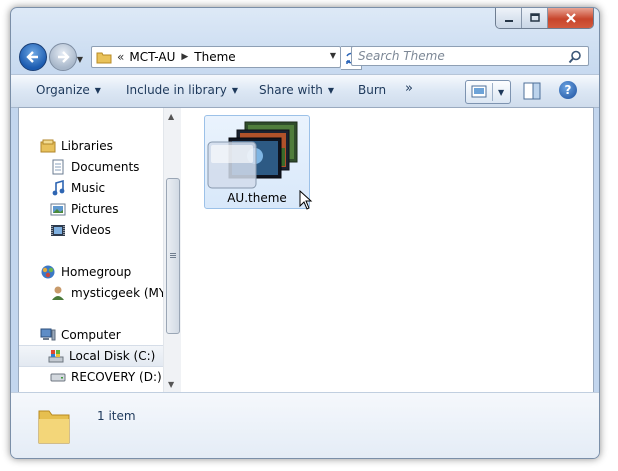  Describe the element at coordinates (479, 91) in the screenshot. I see `view-icon` at that location.